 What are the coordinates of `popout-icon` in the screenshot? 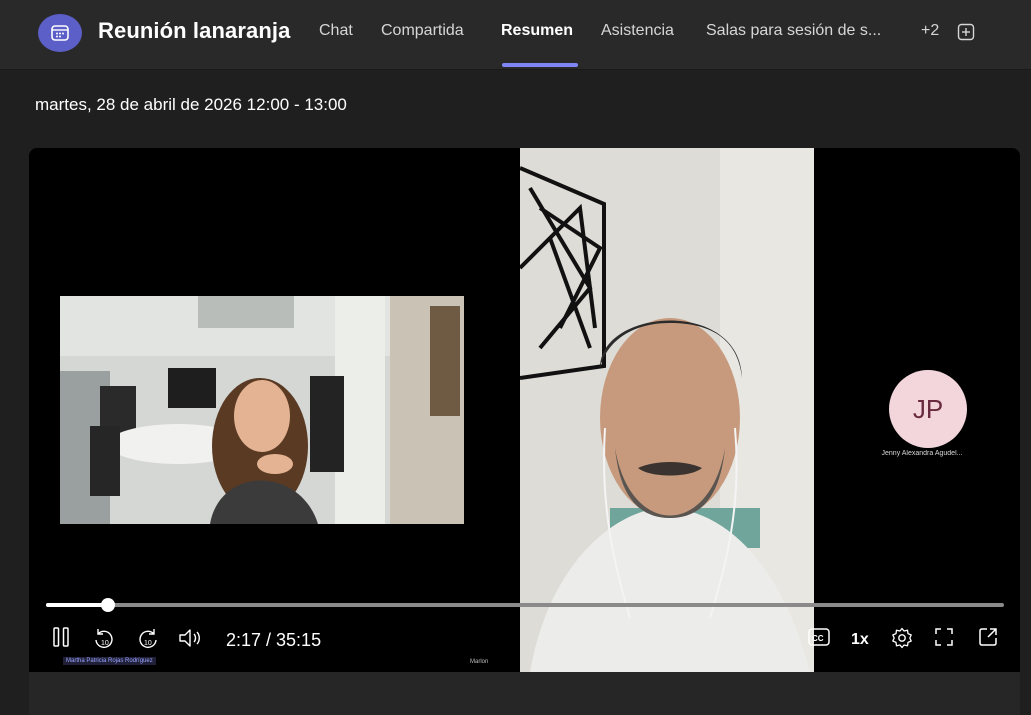 It's located at (988, 637).